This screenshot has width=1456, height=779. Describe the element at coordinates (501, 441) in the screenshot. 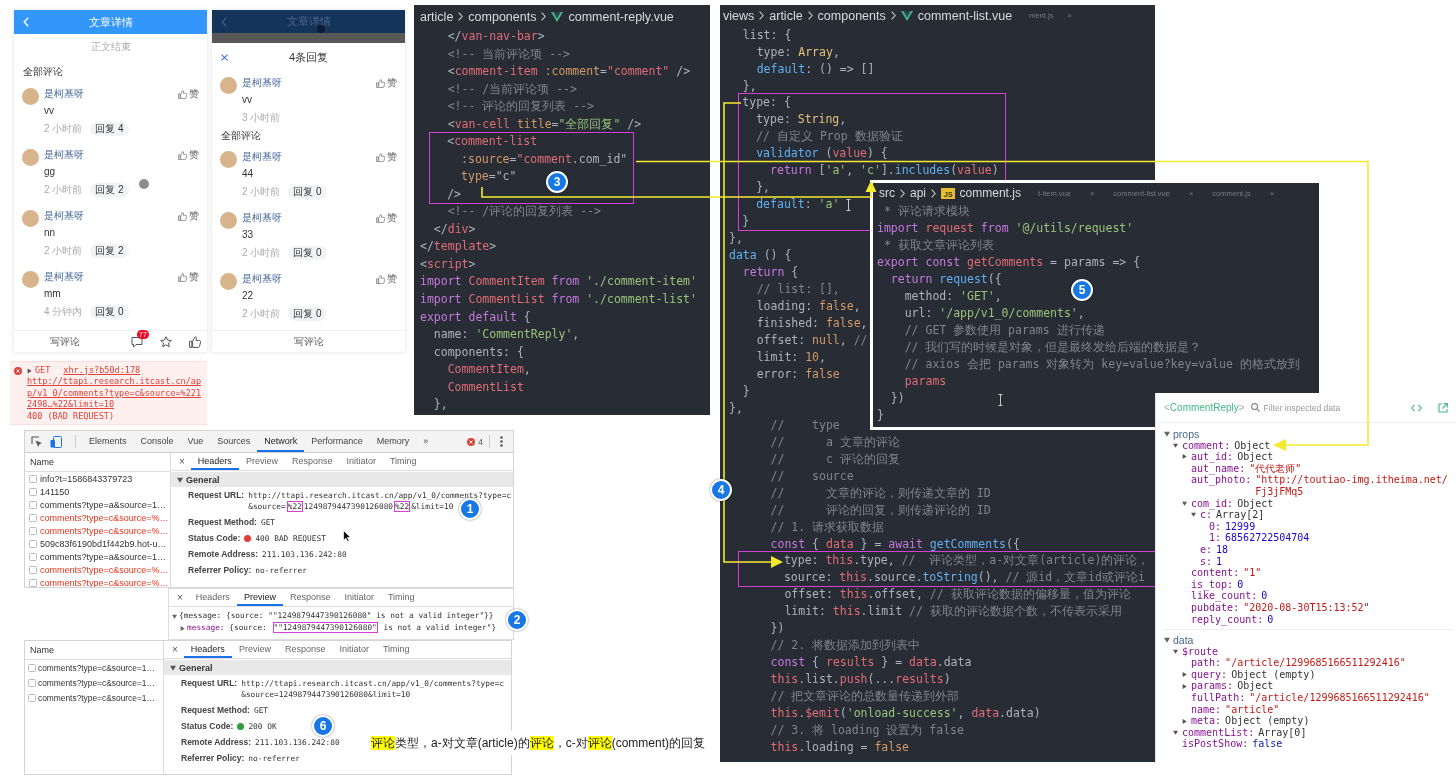

I see `more-icon` at that location.